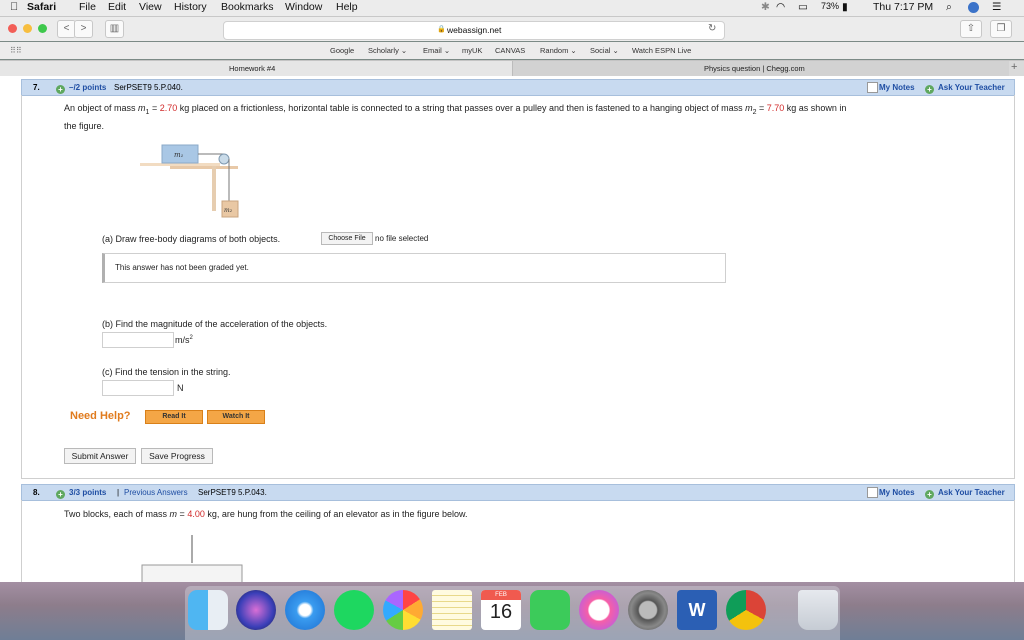 This screenshot has width=1024, height=640. What do you see at coordinates (156, 492) in the screenshot?
I see `previous-answers-link: Previous Answers` at bounding box center [156, 492].